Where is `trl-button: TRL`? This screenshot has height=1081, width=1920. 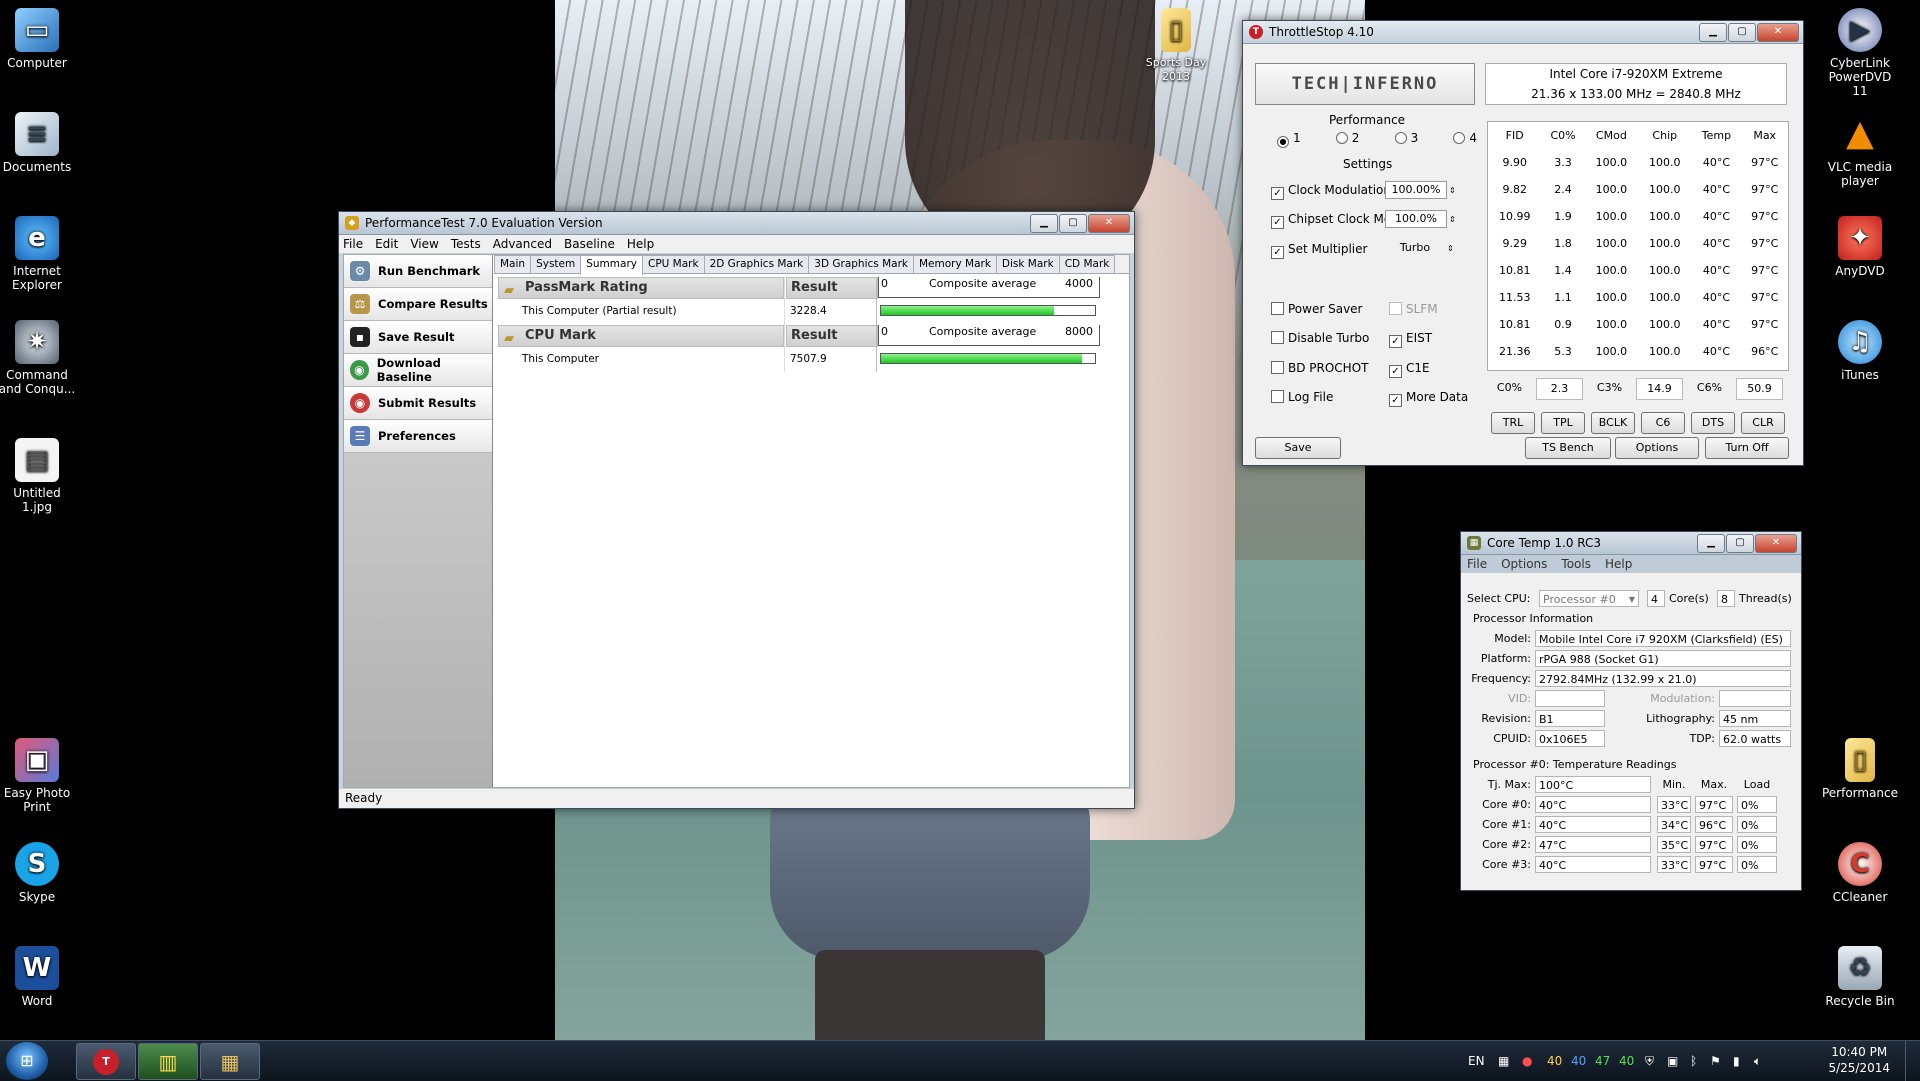 trl-button: TRL is located at coordinates (1513, 423).